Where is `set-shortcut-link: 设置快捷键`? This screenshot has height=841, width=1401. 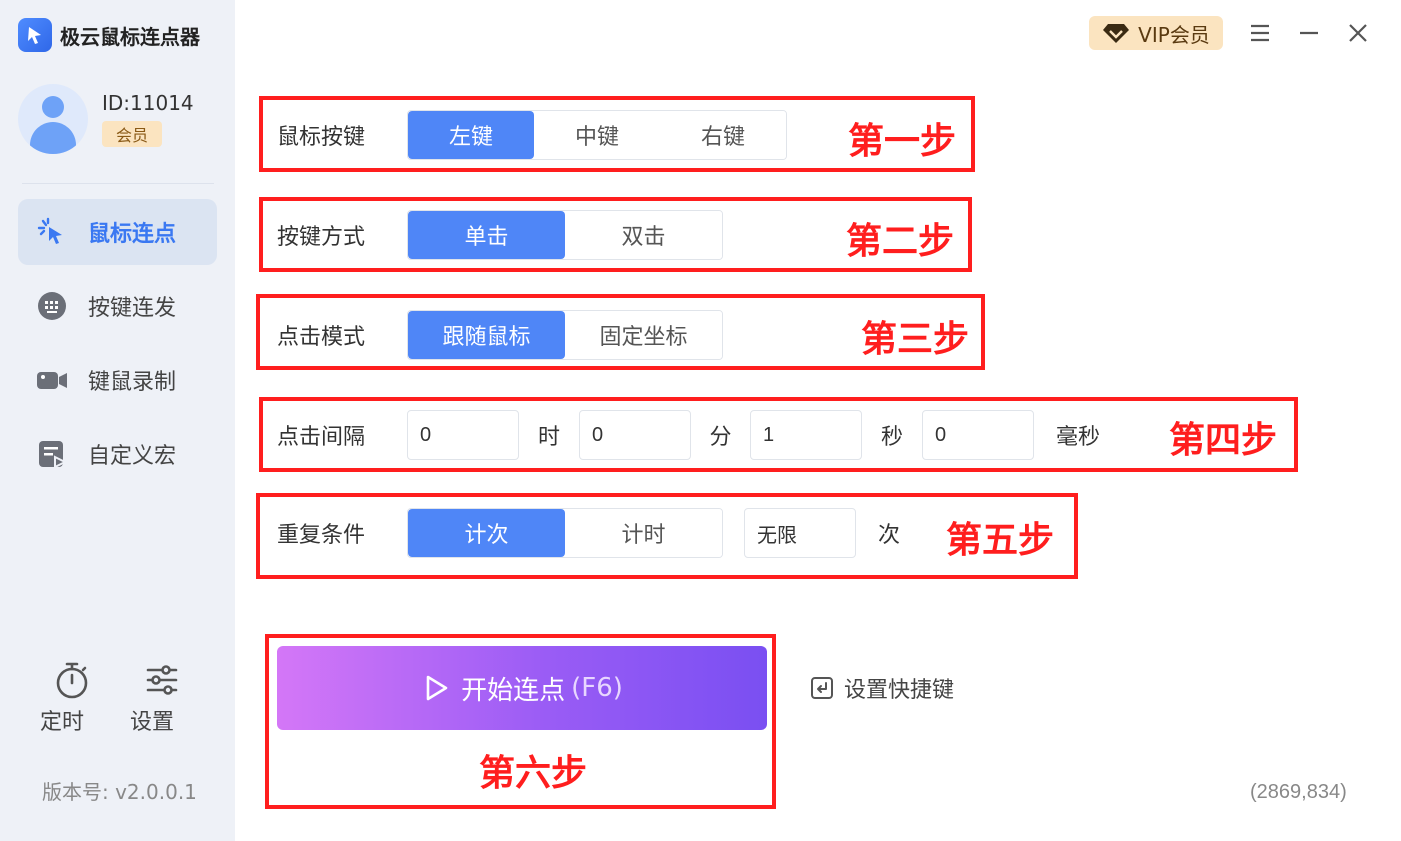
set-shortcut-link: 设置快捷键 is located at coordinates (882, 688).